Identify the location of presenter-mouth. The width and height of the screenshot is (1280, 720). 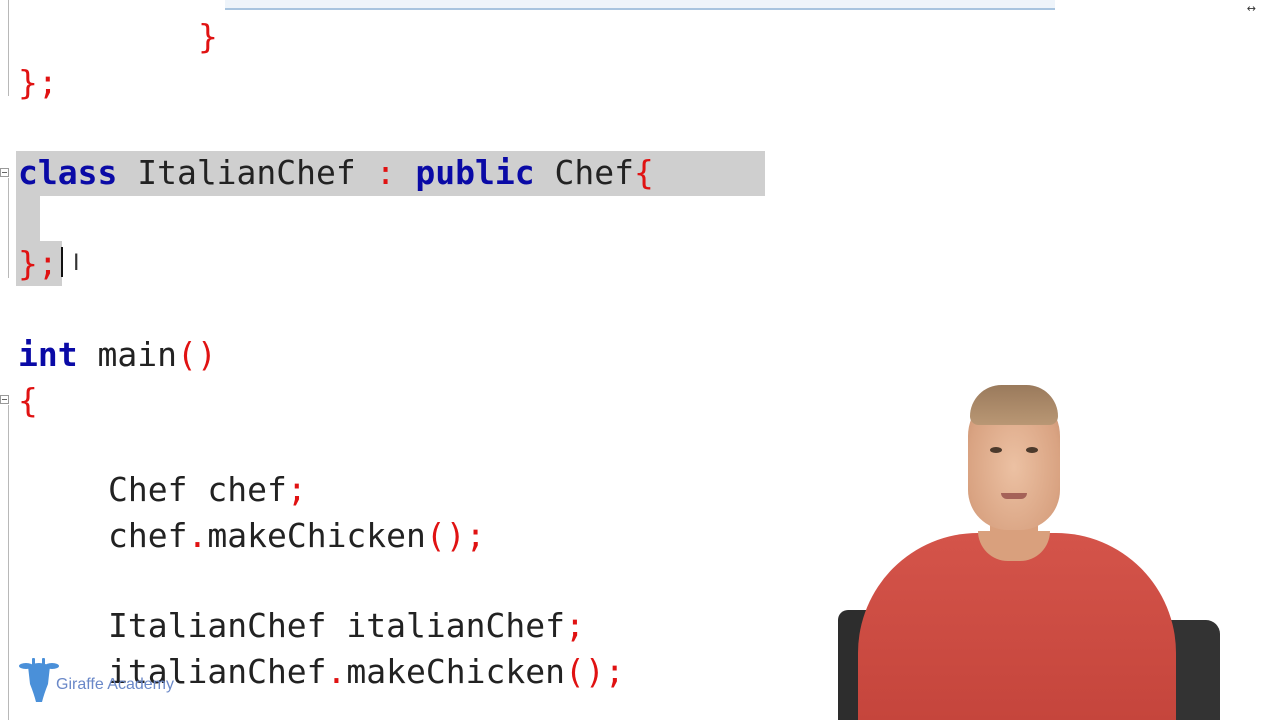
(1014, 496).